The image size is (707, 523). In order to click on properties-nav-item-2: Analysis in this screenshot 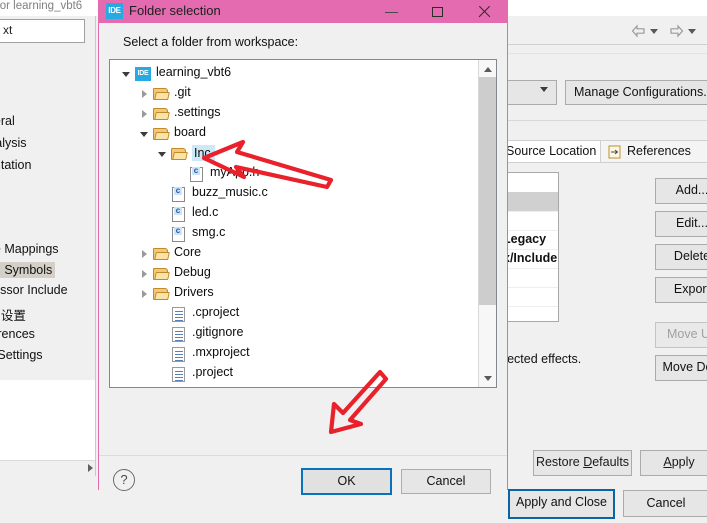, I will do `click(13, 143)`.